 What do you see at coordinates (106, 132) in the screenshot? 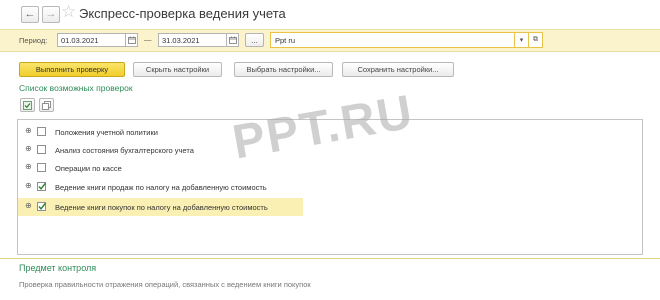
I see `list-item-label: Положения учетной политики` at bounding box center [106, 132].